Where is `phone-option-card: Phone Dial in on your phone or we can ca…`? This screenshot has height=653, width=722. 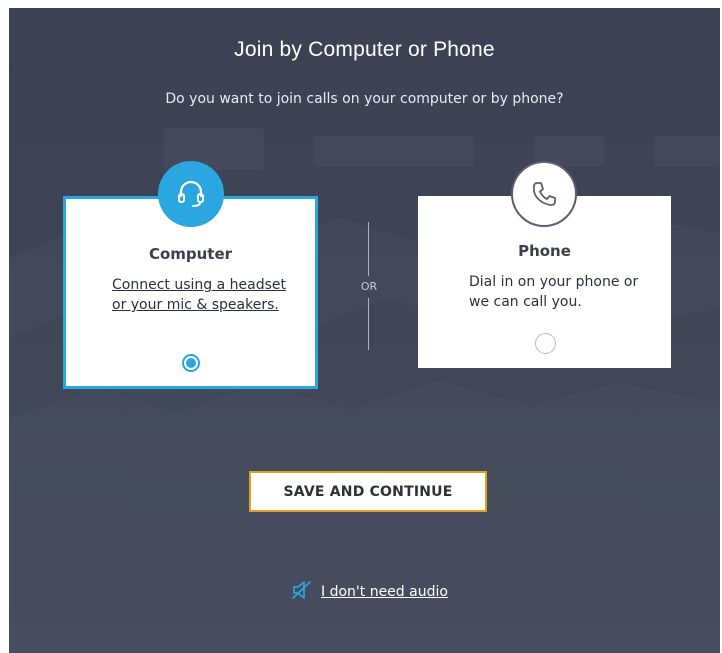 phone-option-card: Phone Dial in on your phone or we can ca… is located at coordinates (544, 264).